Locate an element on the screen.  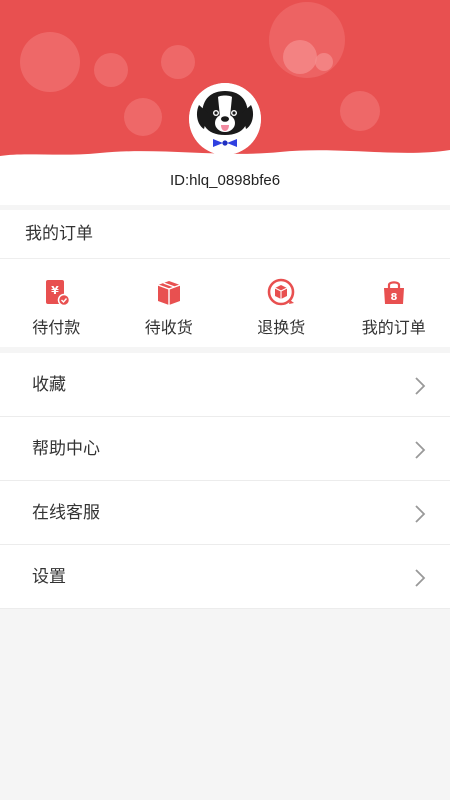
order-all-button: 8 我的订单 is located at coordinates (394, 303).